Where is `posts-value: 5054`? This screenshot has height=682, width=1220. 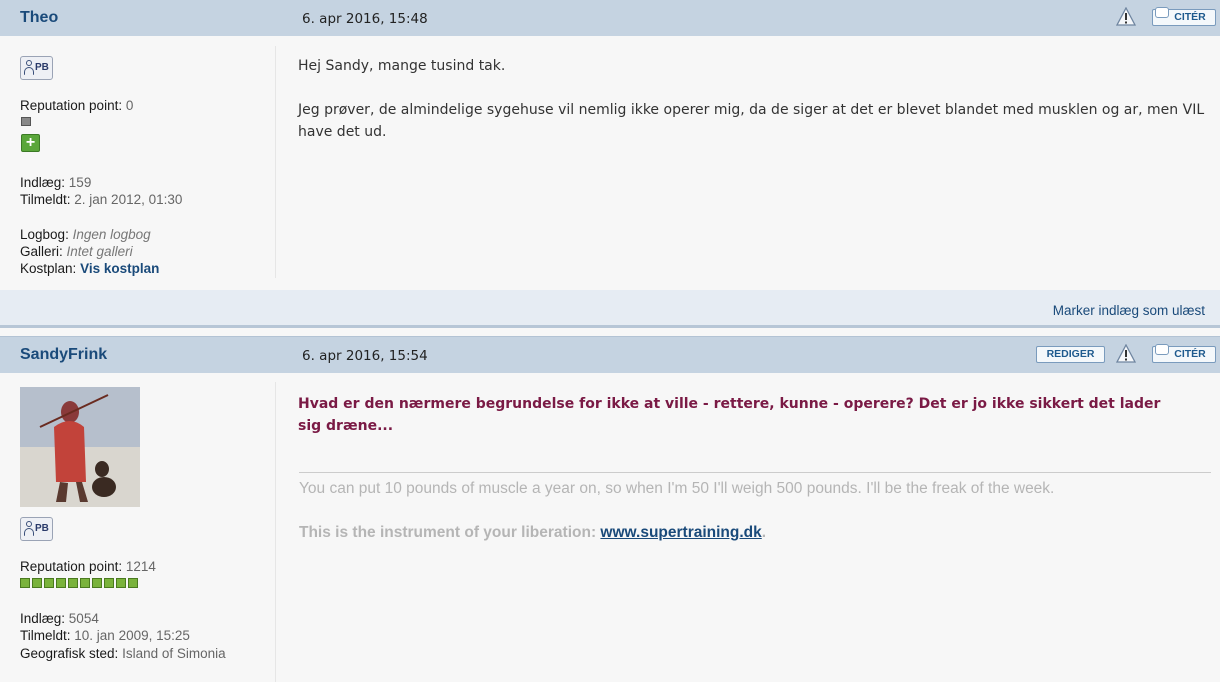 posts-value: 5054 is located at coordinates (83, 618).